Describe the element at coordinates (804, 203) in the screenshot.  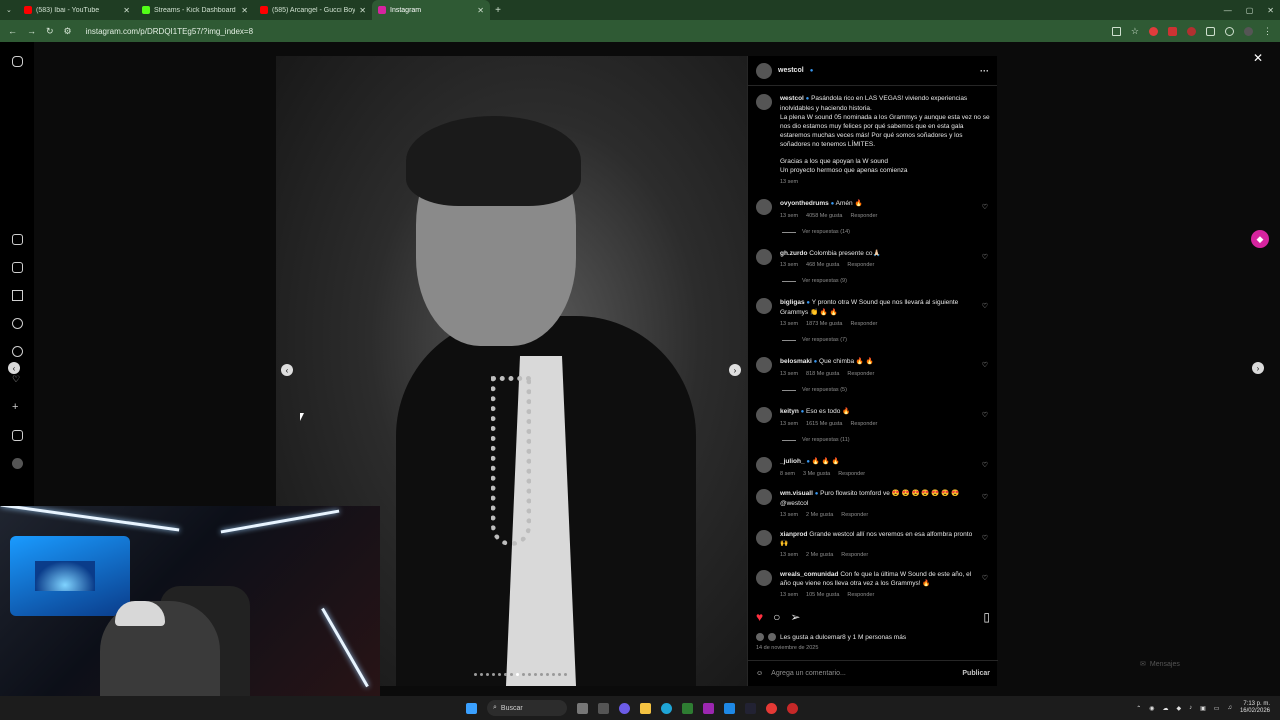
I see `comment-username: ovyonthedrums` at that location.